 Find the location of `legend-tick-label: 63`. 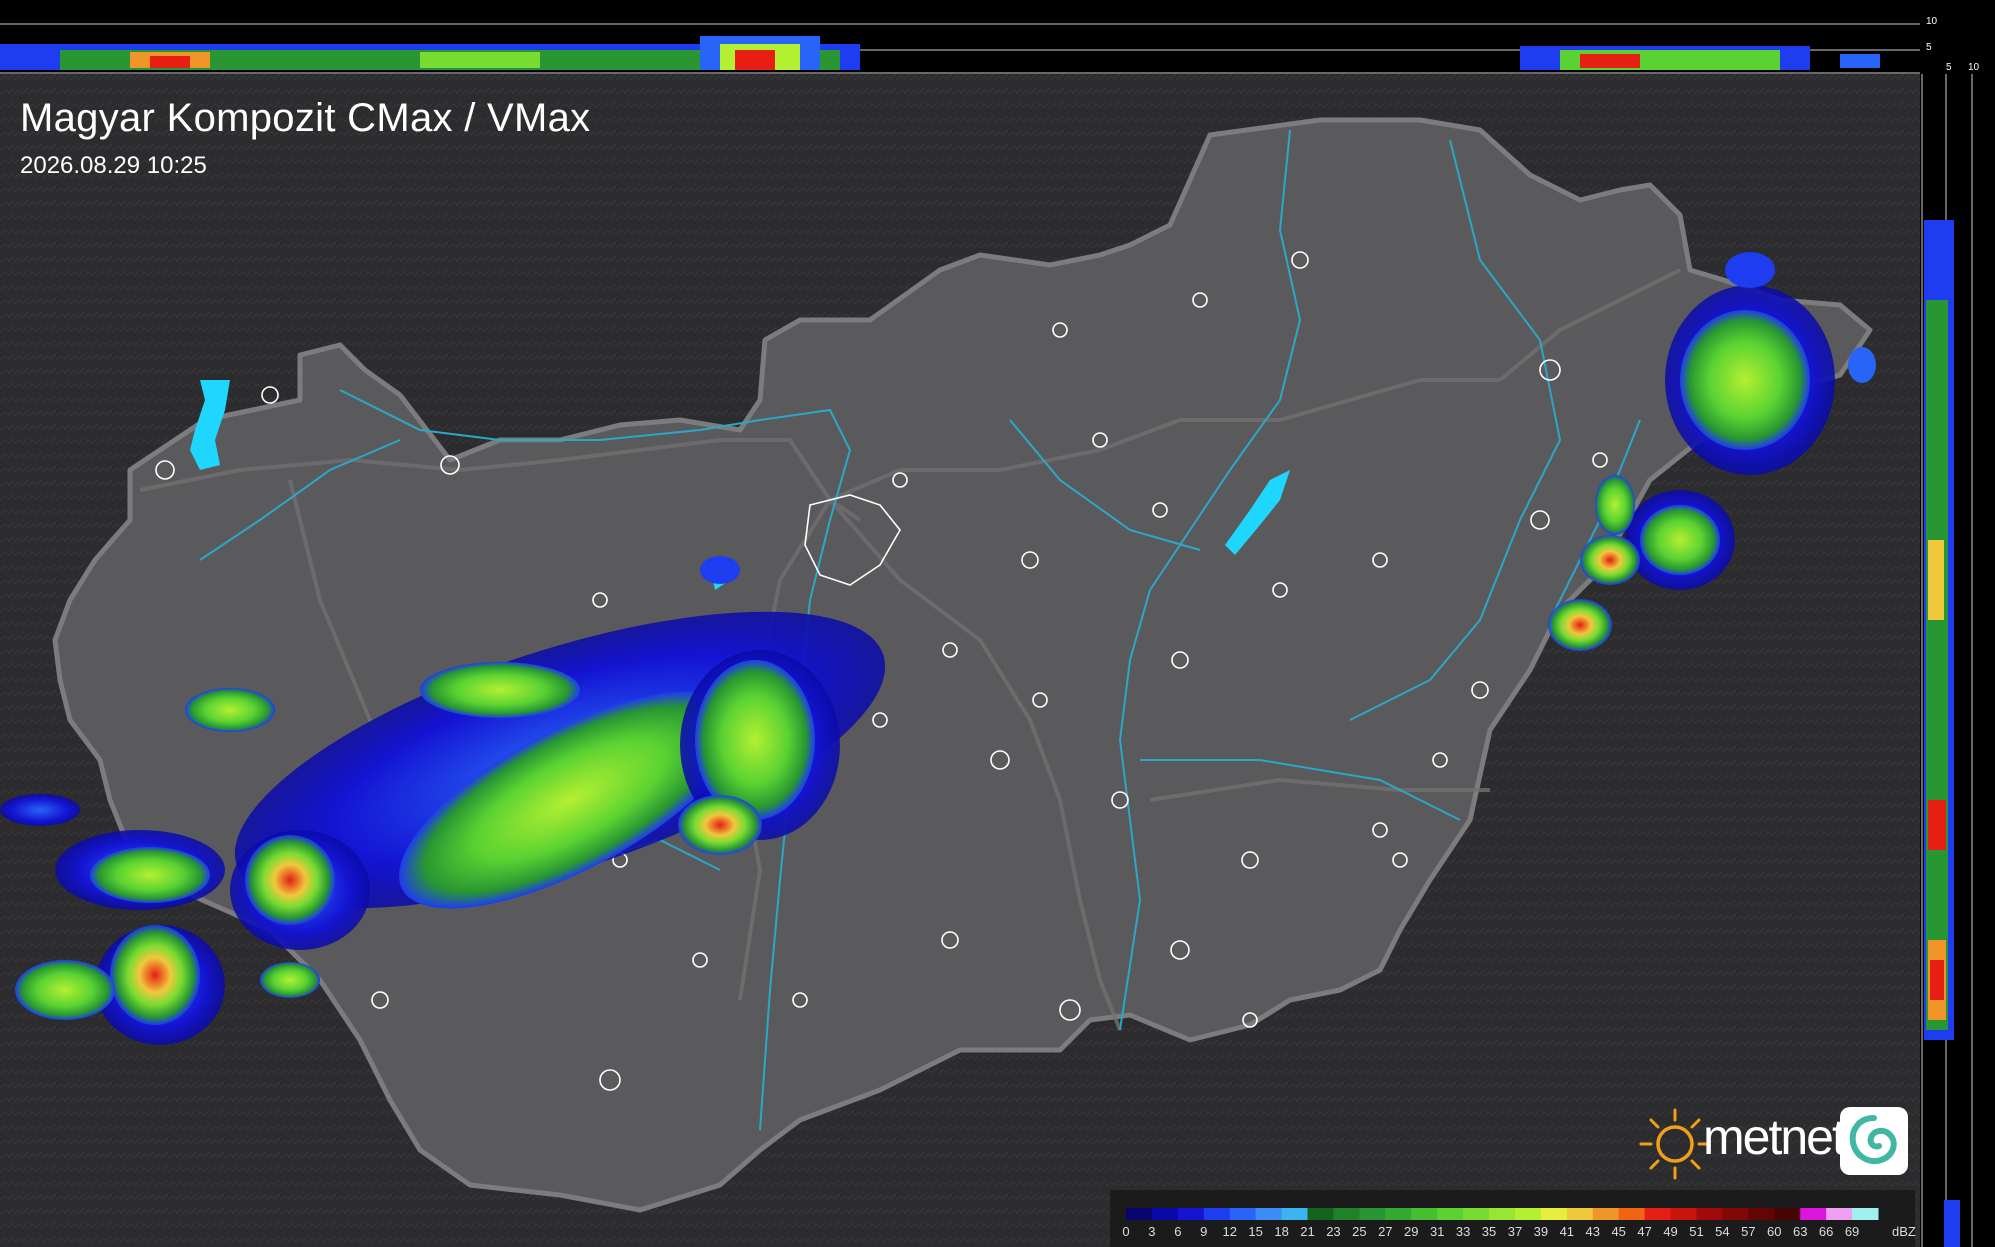

legend-tick-label: 63 is located at coordinates (1800, 1231).